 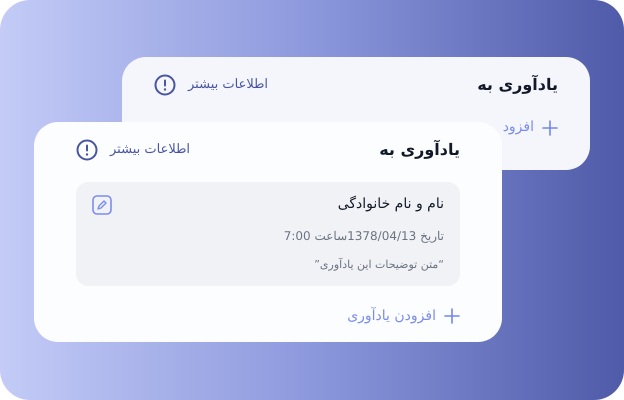 What do you see at coordinates (363, 236) in the screenshot?
I see `reminder-datetime: تاریخ 1378/04/13ساعت 7:00` at bounding box center [363, 236].